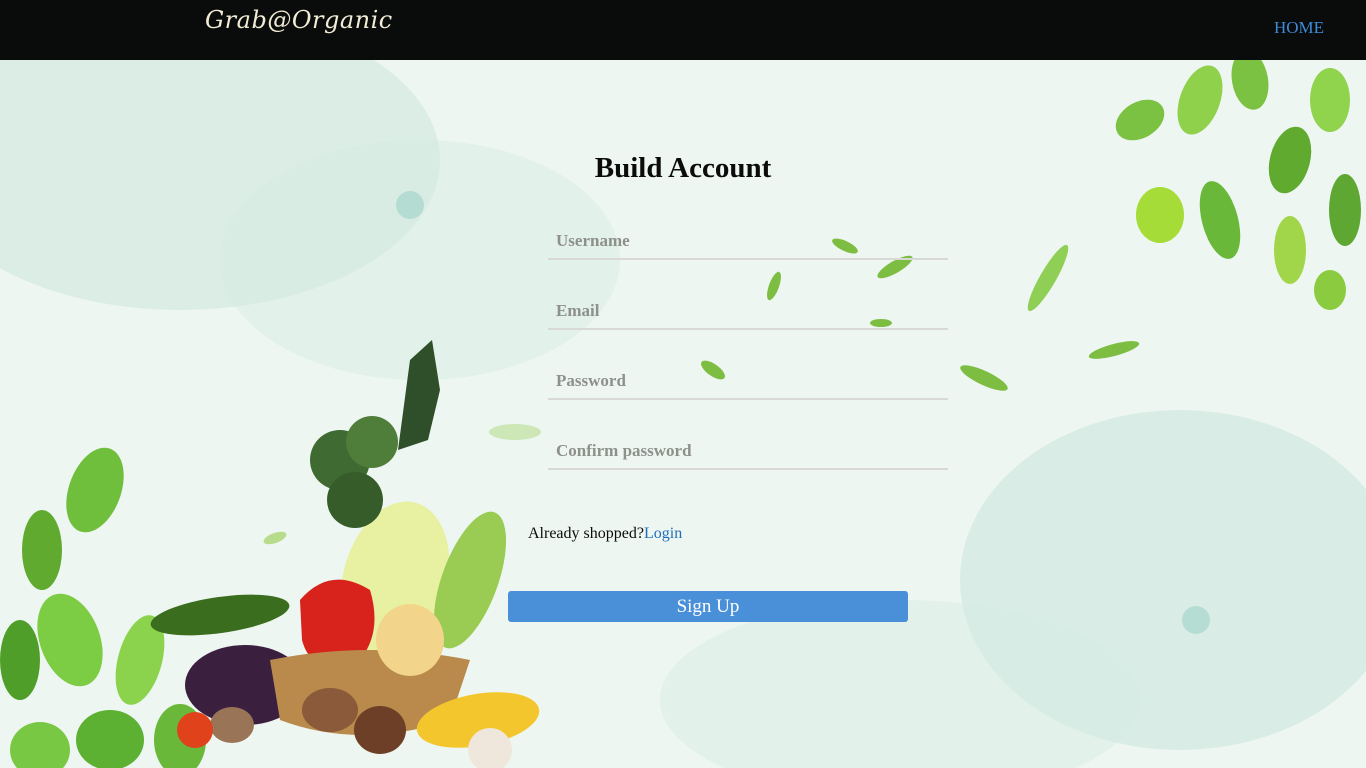 This screenshot has width=1366, height=768. I want to click on login-link: Login, so click(663, 533).